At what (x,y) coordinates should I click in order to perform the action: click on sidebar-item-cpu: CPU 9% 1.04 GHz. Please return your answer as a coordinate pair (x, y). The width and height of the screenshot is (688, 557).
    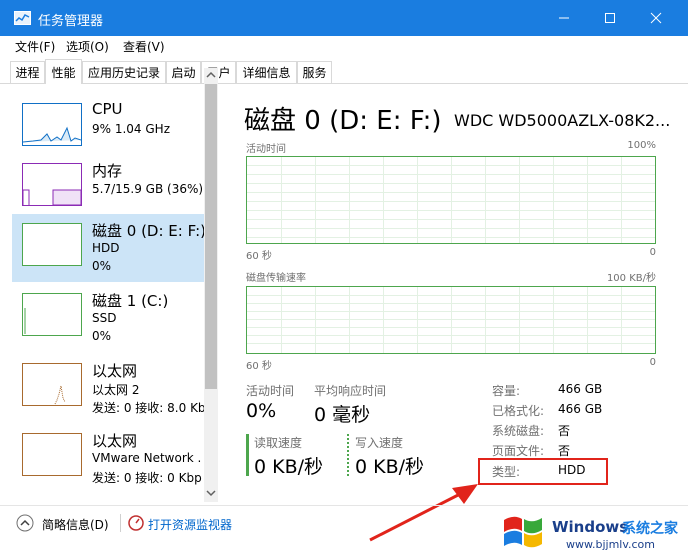
    Looking at the image, I should click on (108, 128).